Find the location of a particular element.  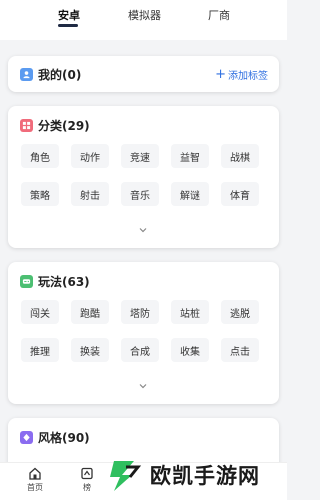

nav-home: 首页 is located at coordinates (35, 480).